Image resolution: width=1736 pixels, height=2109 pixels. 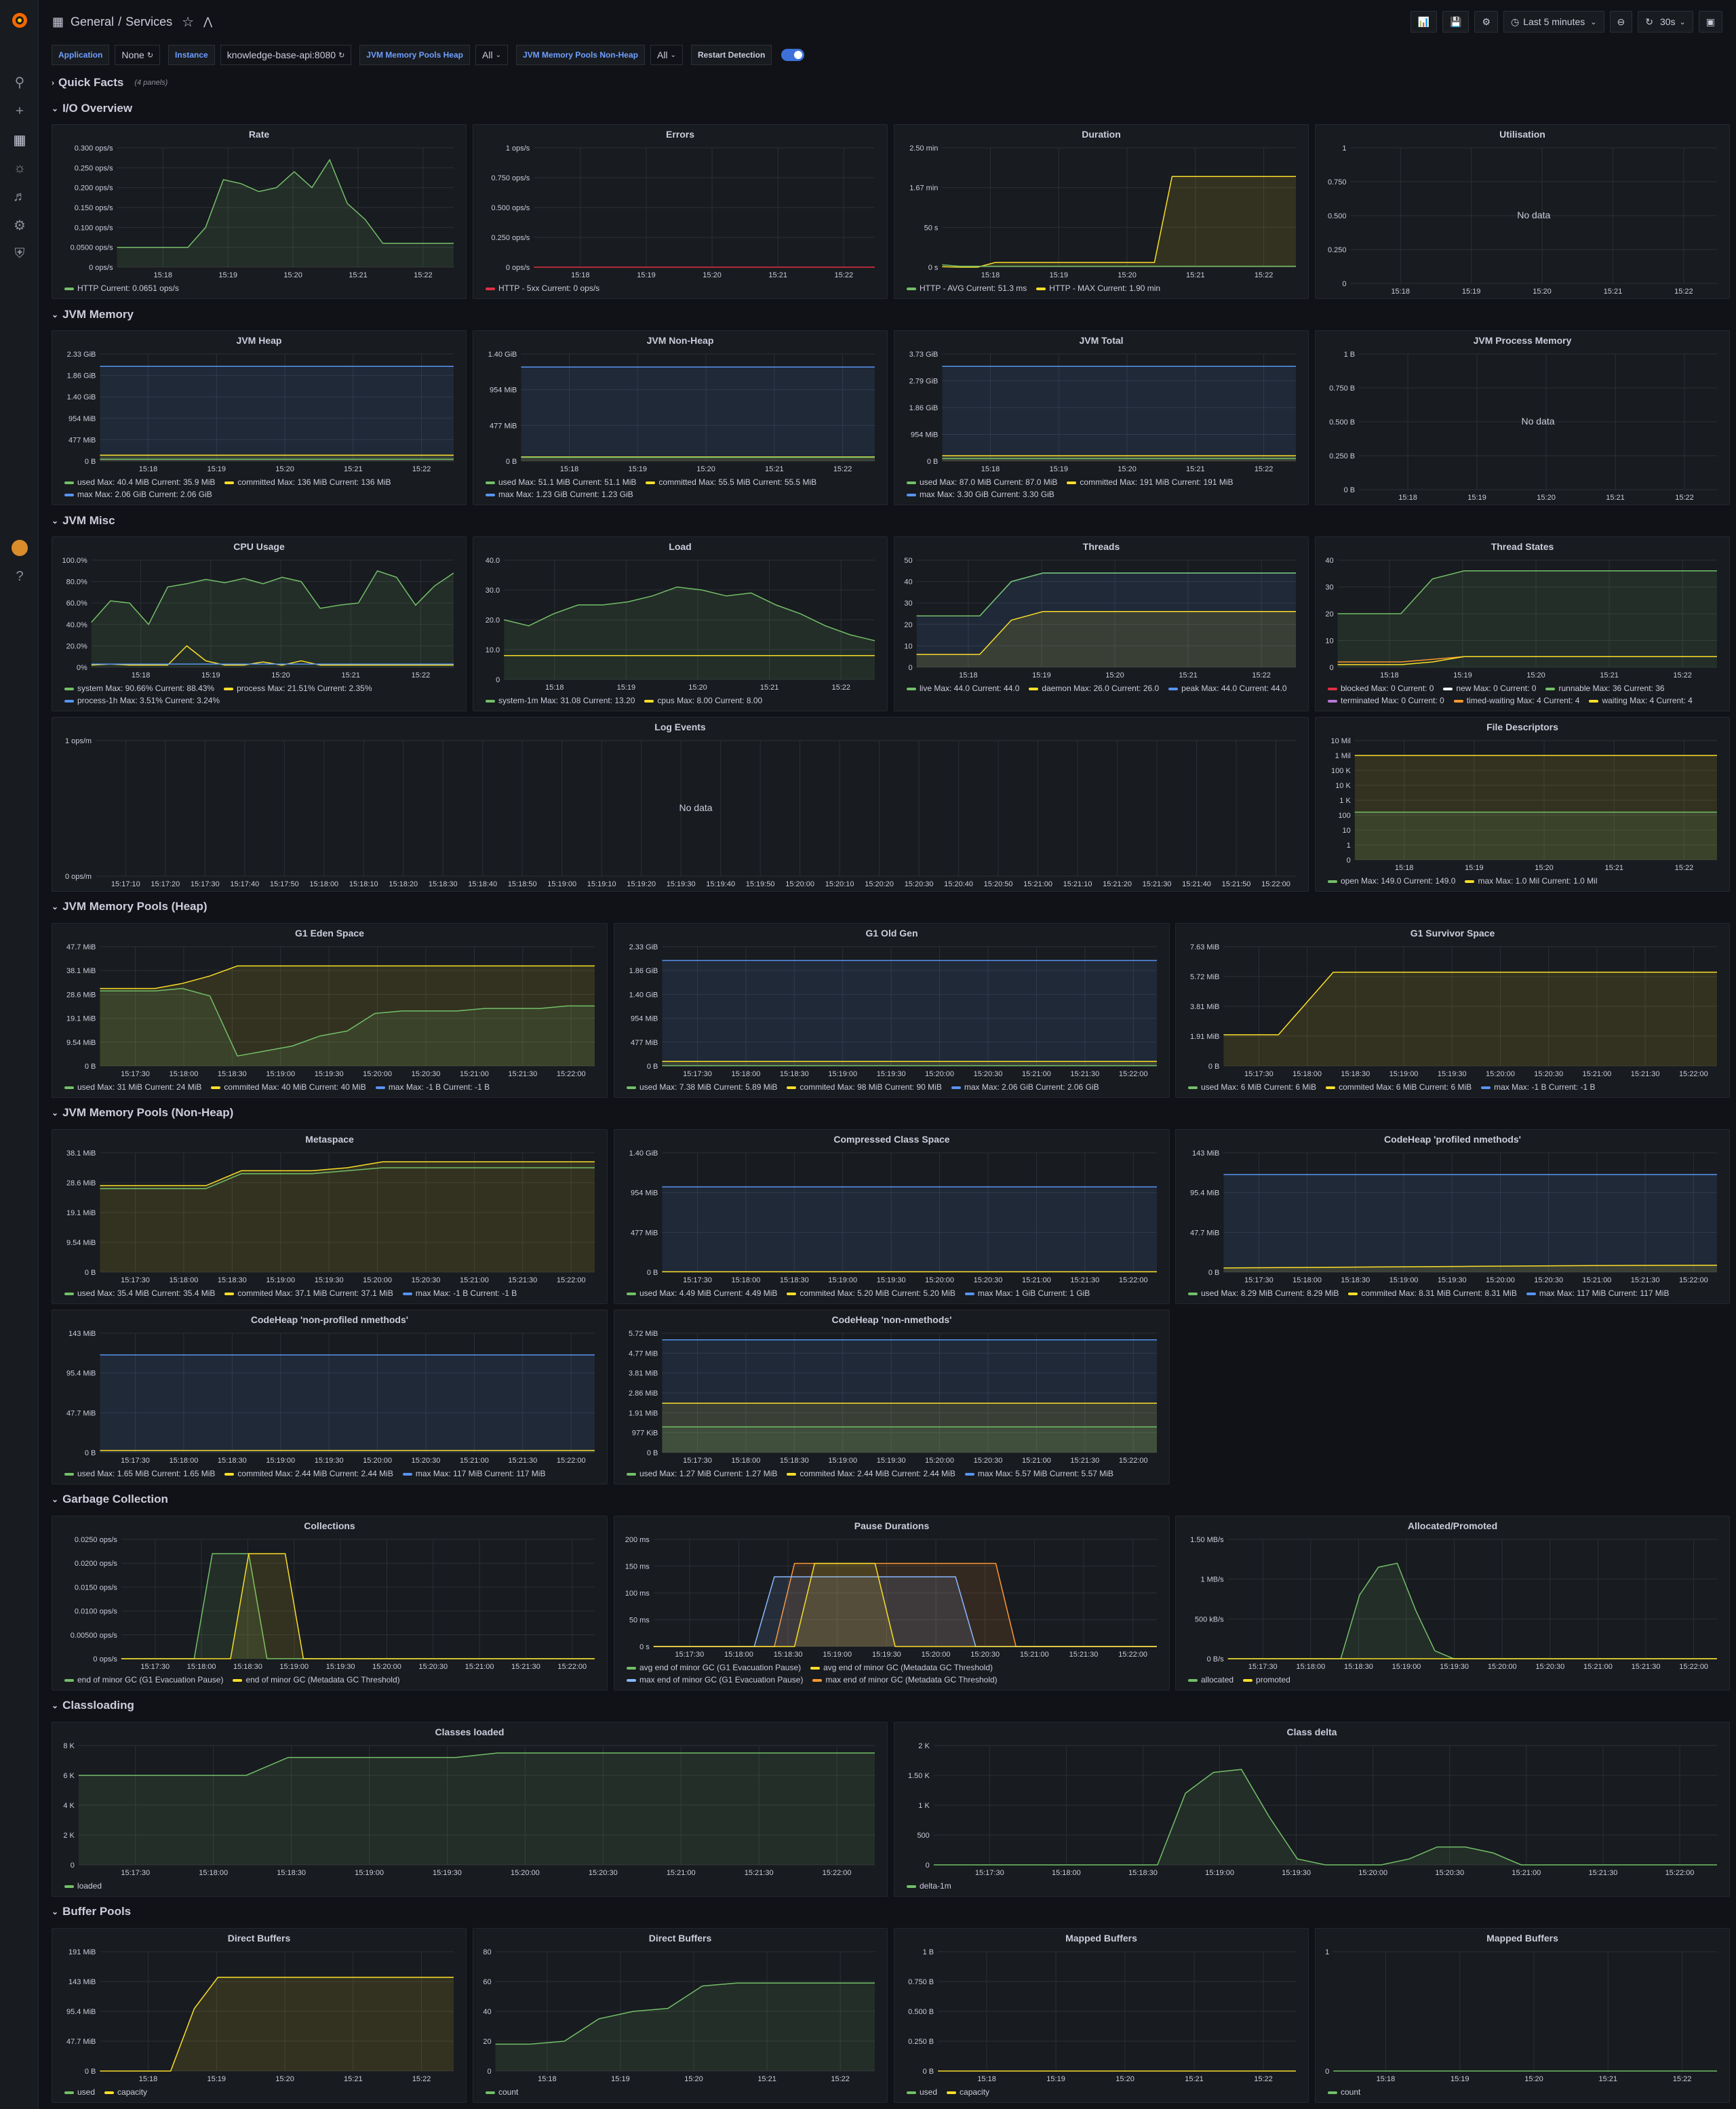 What do you see at coordinates (139, 482) in the screenshot?
I see `legend-item: used Max: 40.4 MiB Current: 35.9 MiB` at bounding box center [139, 482].